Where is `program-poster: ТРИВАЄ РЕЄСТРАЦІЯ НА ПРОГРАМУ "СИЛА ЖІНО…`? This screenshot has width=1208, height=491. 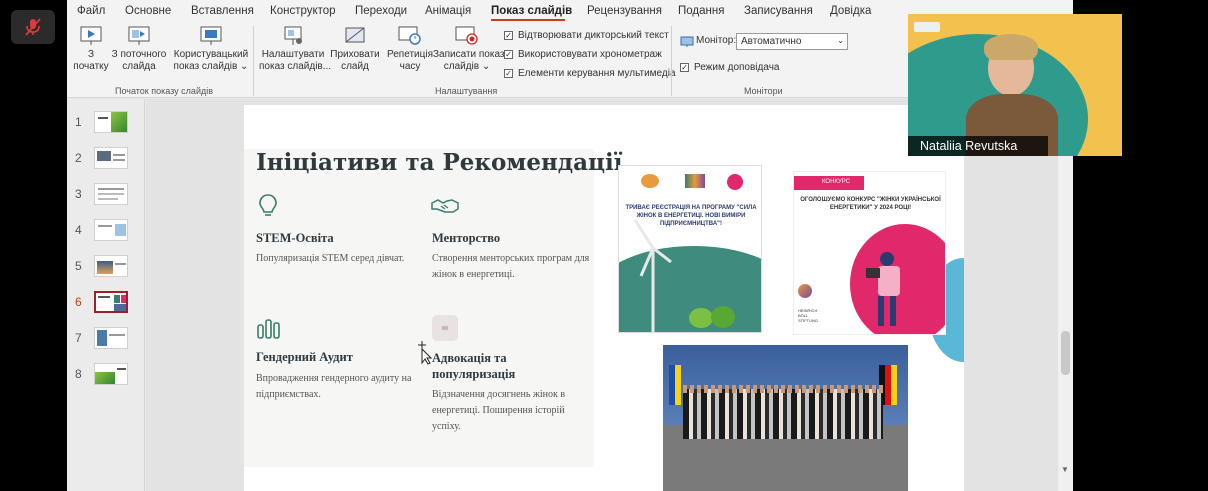
program-poster: ТРИВАЄ РЕЄСТРАЦІЯ НА ПРОГРАМУ "СИЛА ЖІНО… is located at coordinates (690, 249).